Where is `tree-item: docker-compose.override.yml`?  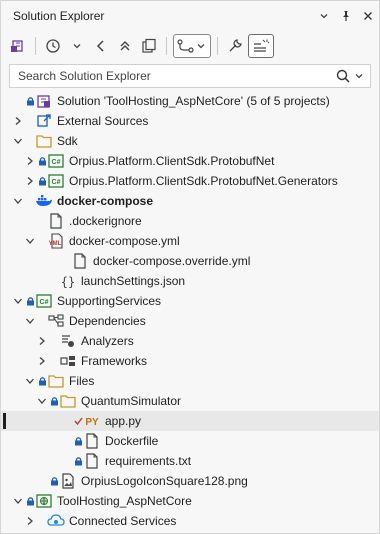
tree-item: docker-compose.override.yml is located at coordinates (190, 261).